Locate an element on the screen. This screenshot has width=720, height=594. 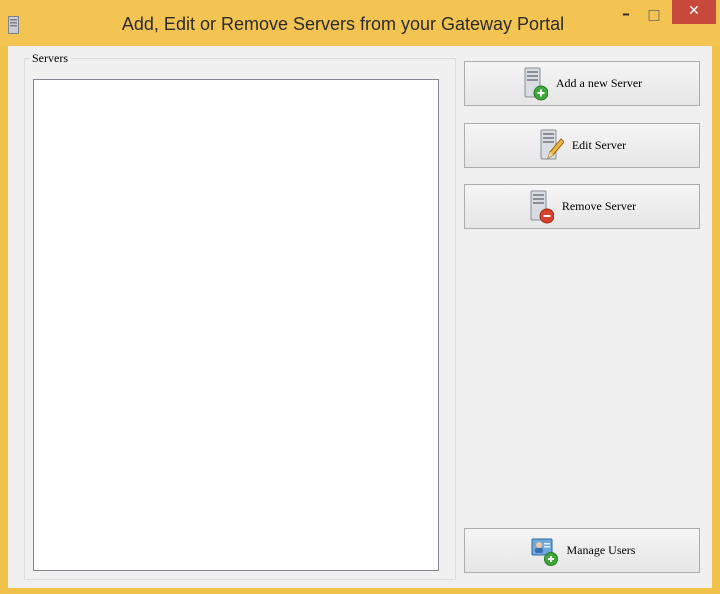
maximize-button: □ is located at coordinates (654, 15).